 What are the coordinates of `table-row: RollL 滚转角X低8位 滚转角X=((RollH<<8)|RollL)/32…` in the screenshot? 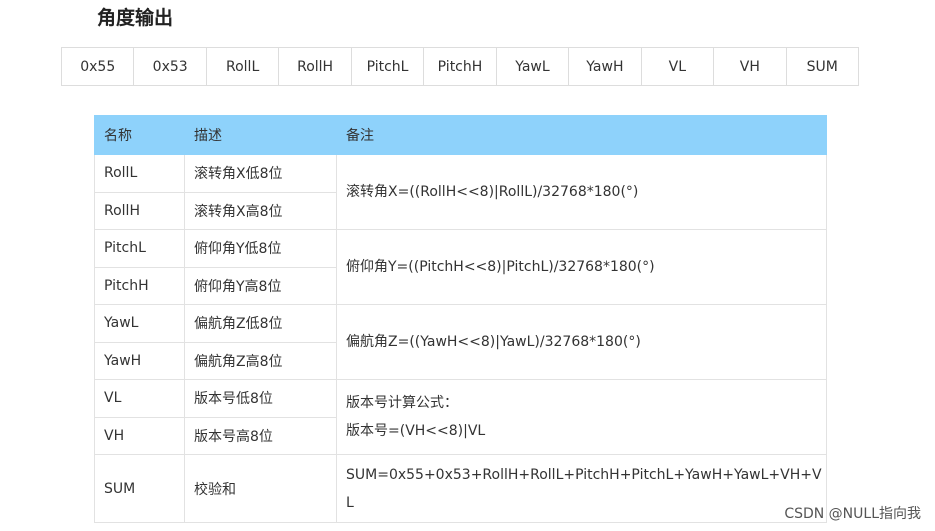 It's located at (460, 192).